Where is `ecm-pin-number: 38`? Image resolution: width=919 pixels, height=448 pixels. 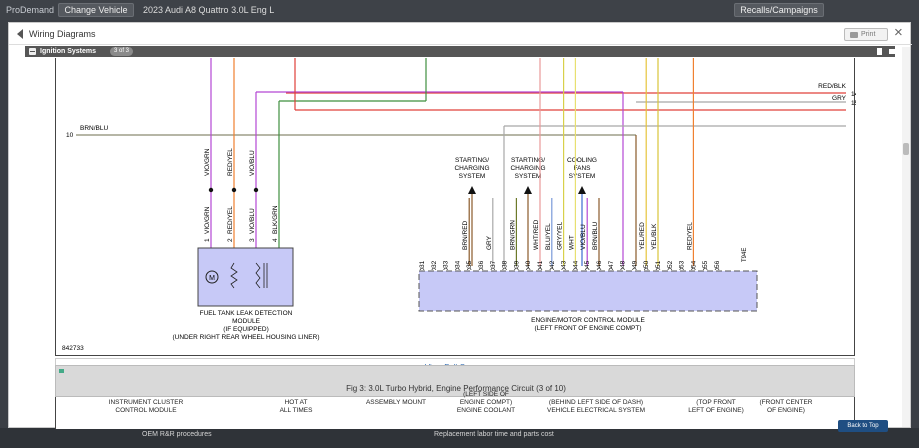 ecm-pin-number: 38 is located at coordinates (505, 264).